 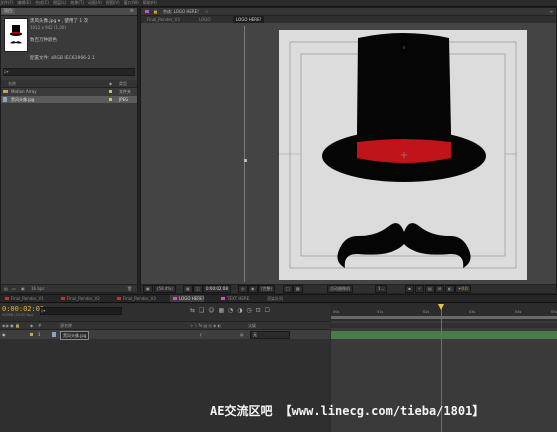 I want to click on fast-preview-icon: ⚡, so click(x=419, y=289).